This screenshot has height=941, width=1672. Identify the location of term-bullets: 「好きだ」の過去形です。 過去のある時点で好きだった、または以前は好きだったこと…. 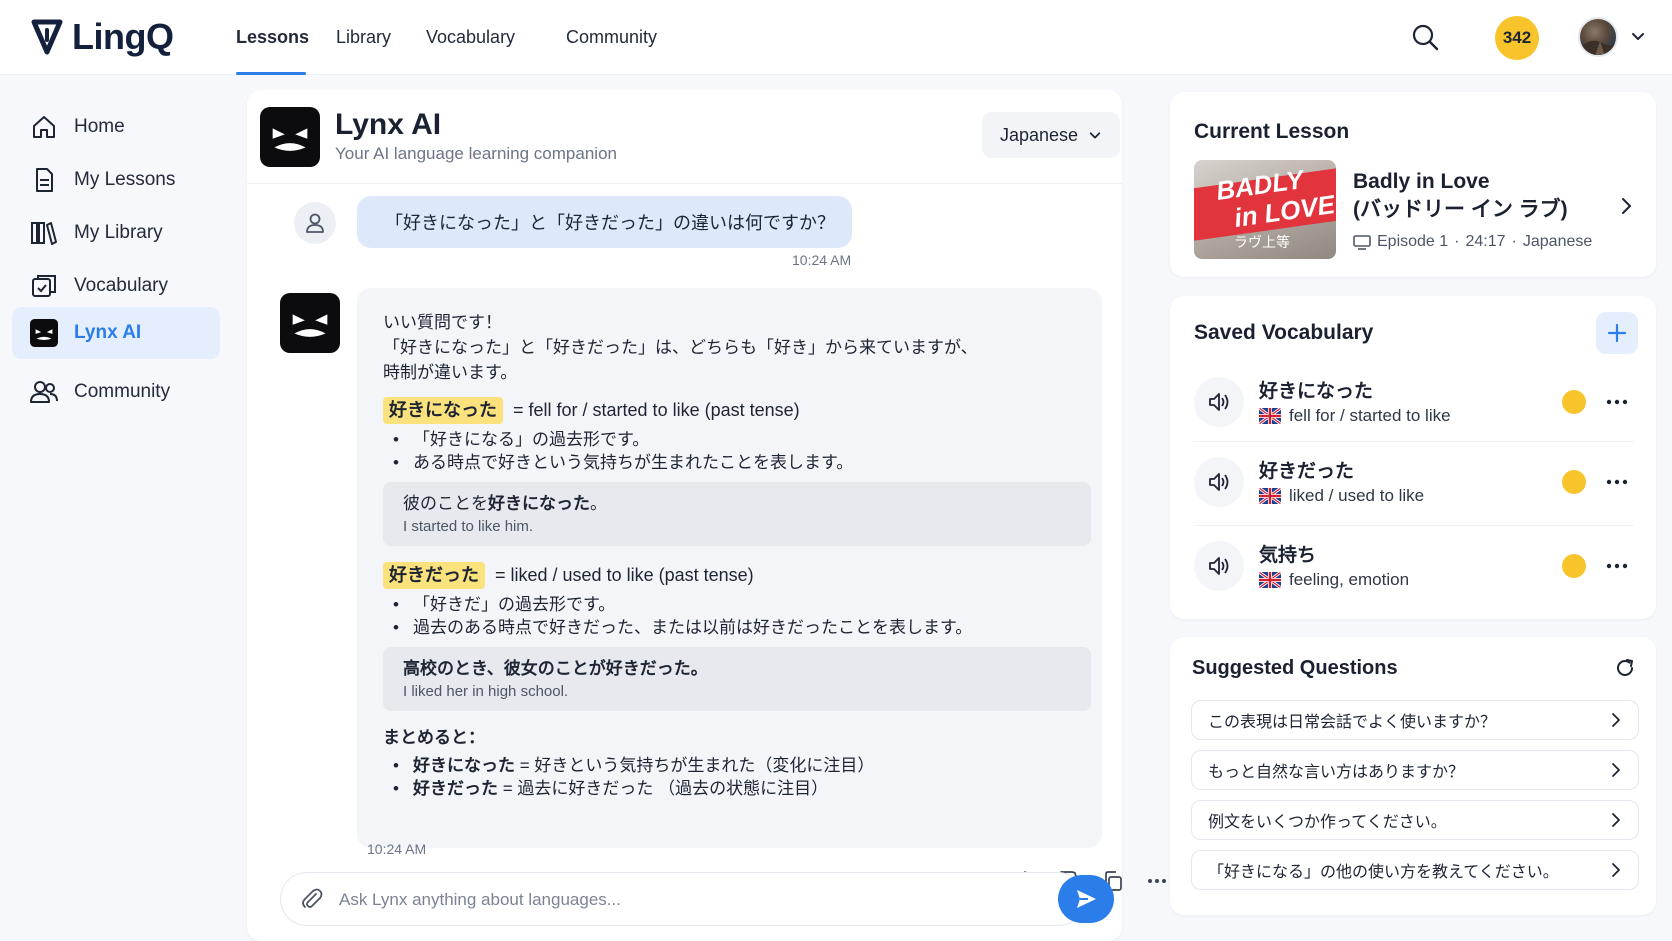
(729, 616).